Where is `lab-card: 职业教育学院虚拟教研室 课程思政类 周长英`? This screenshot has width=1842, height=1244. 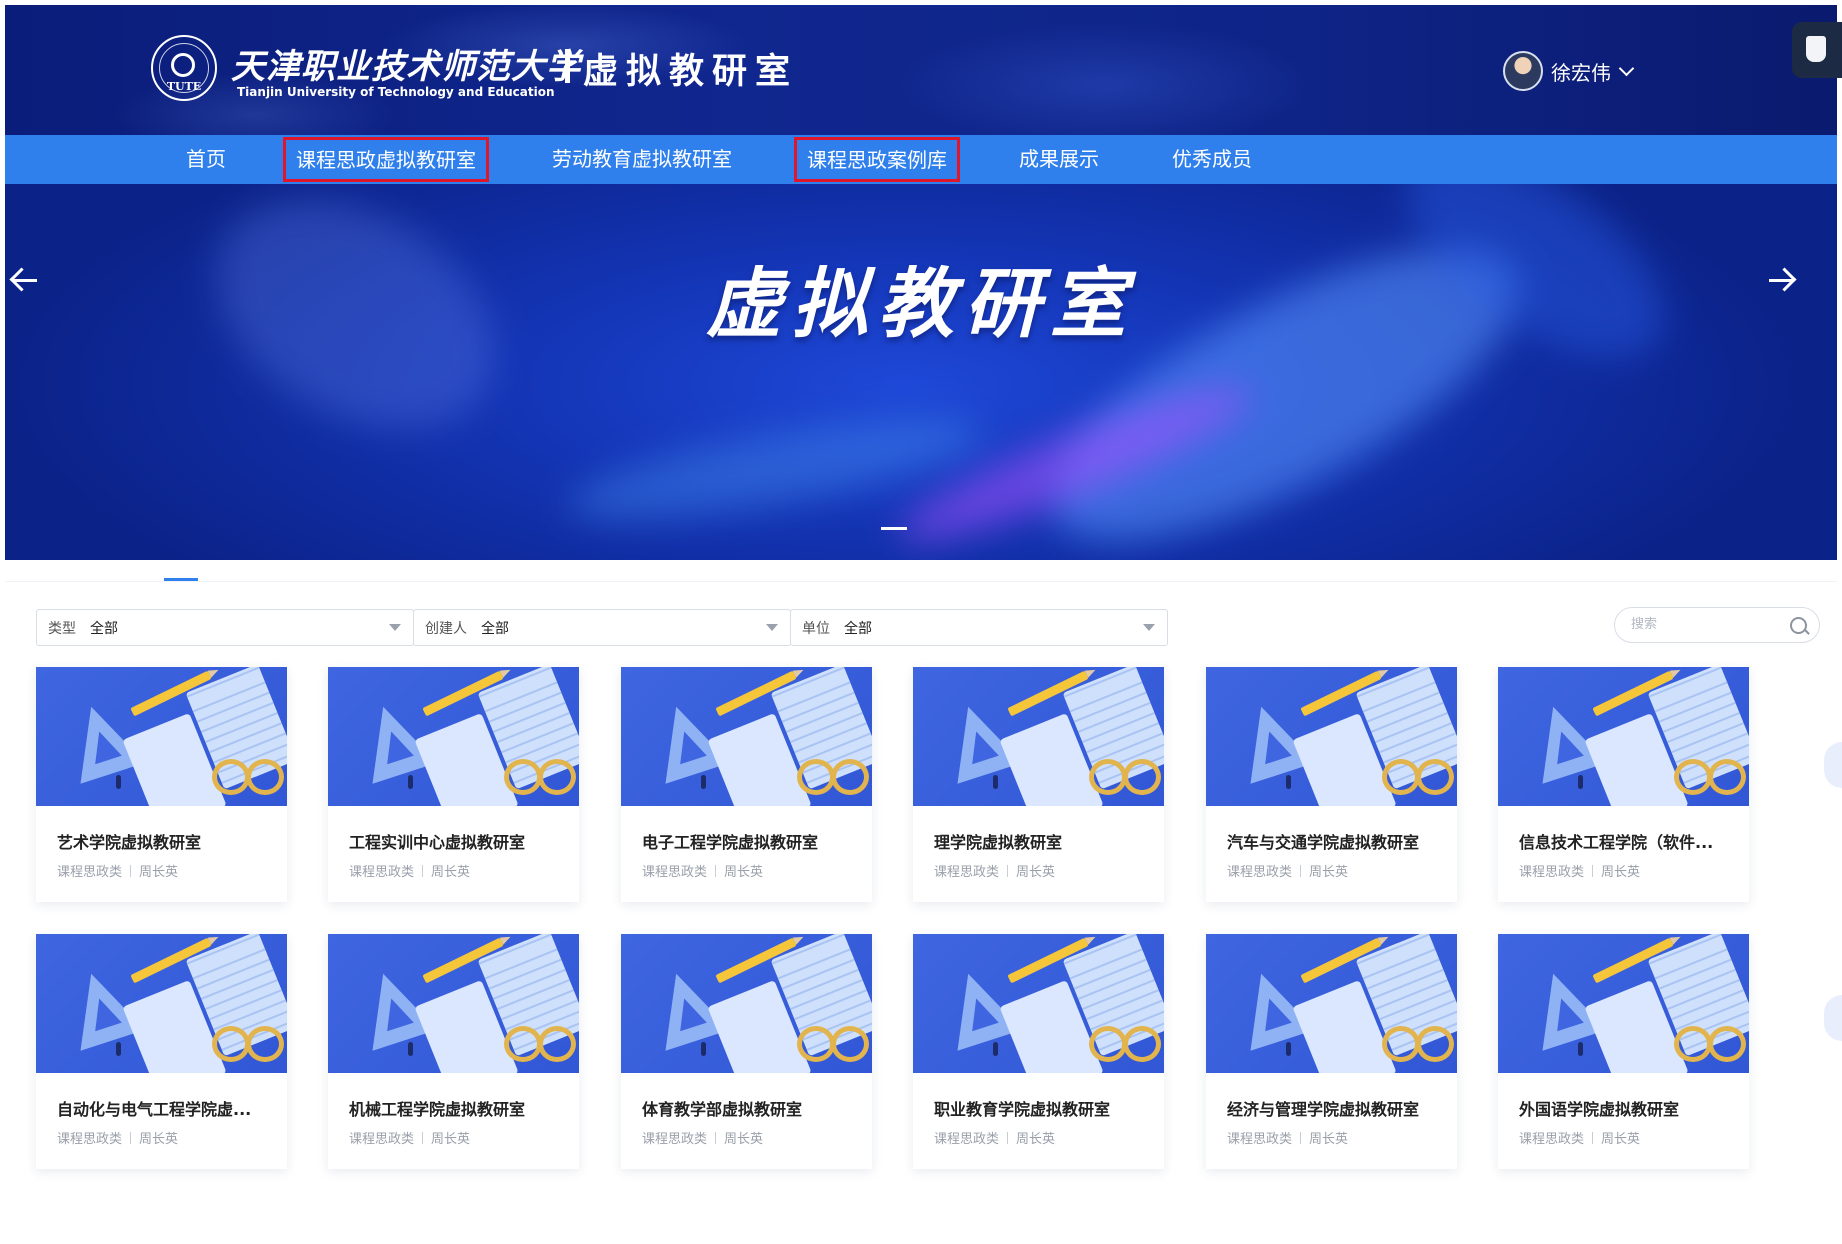
lab-card: 职业教育学院虚拟教研室 课程思政类 周长英 is located at coordinates (1038, 1051).